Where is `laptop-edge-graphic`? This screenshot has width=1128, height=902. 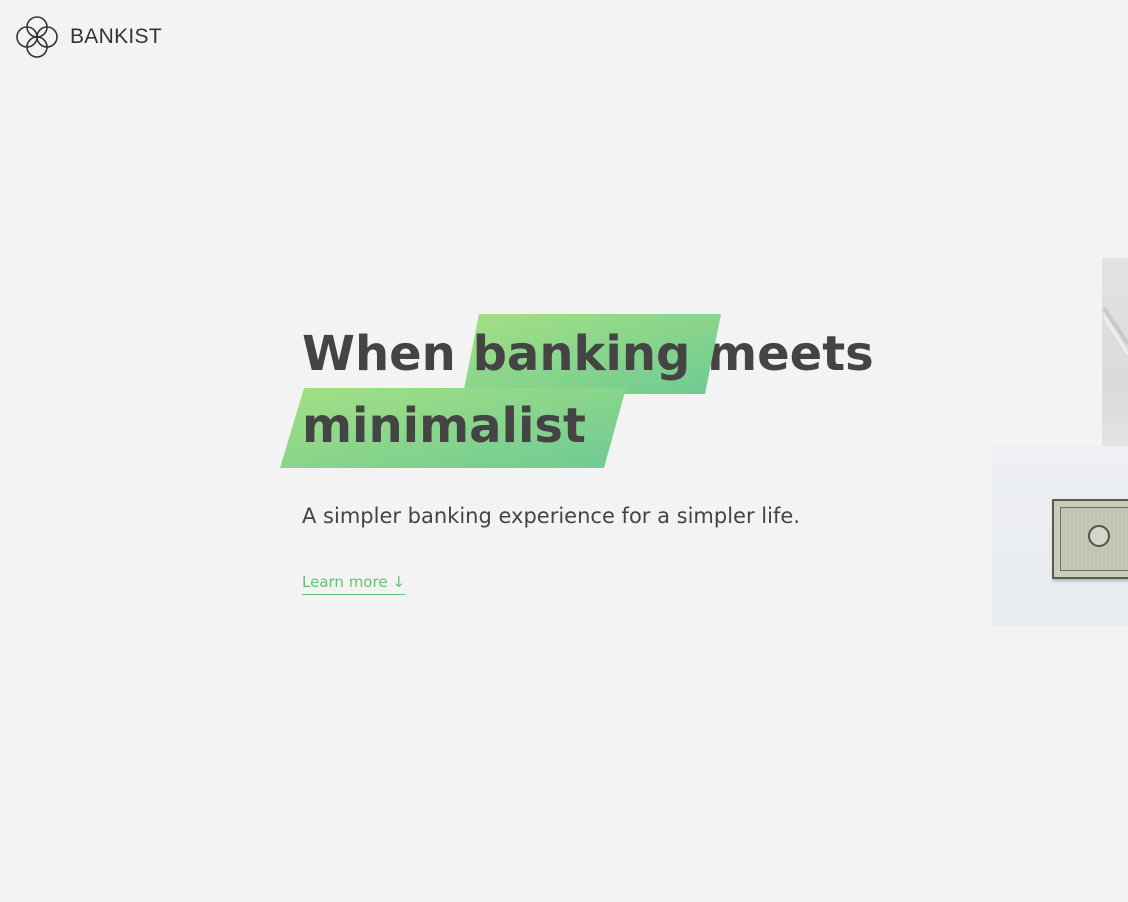 laptop-edge-graphic is located at coordinates (1115, 330).